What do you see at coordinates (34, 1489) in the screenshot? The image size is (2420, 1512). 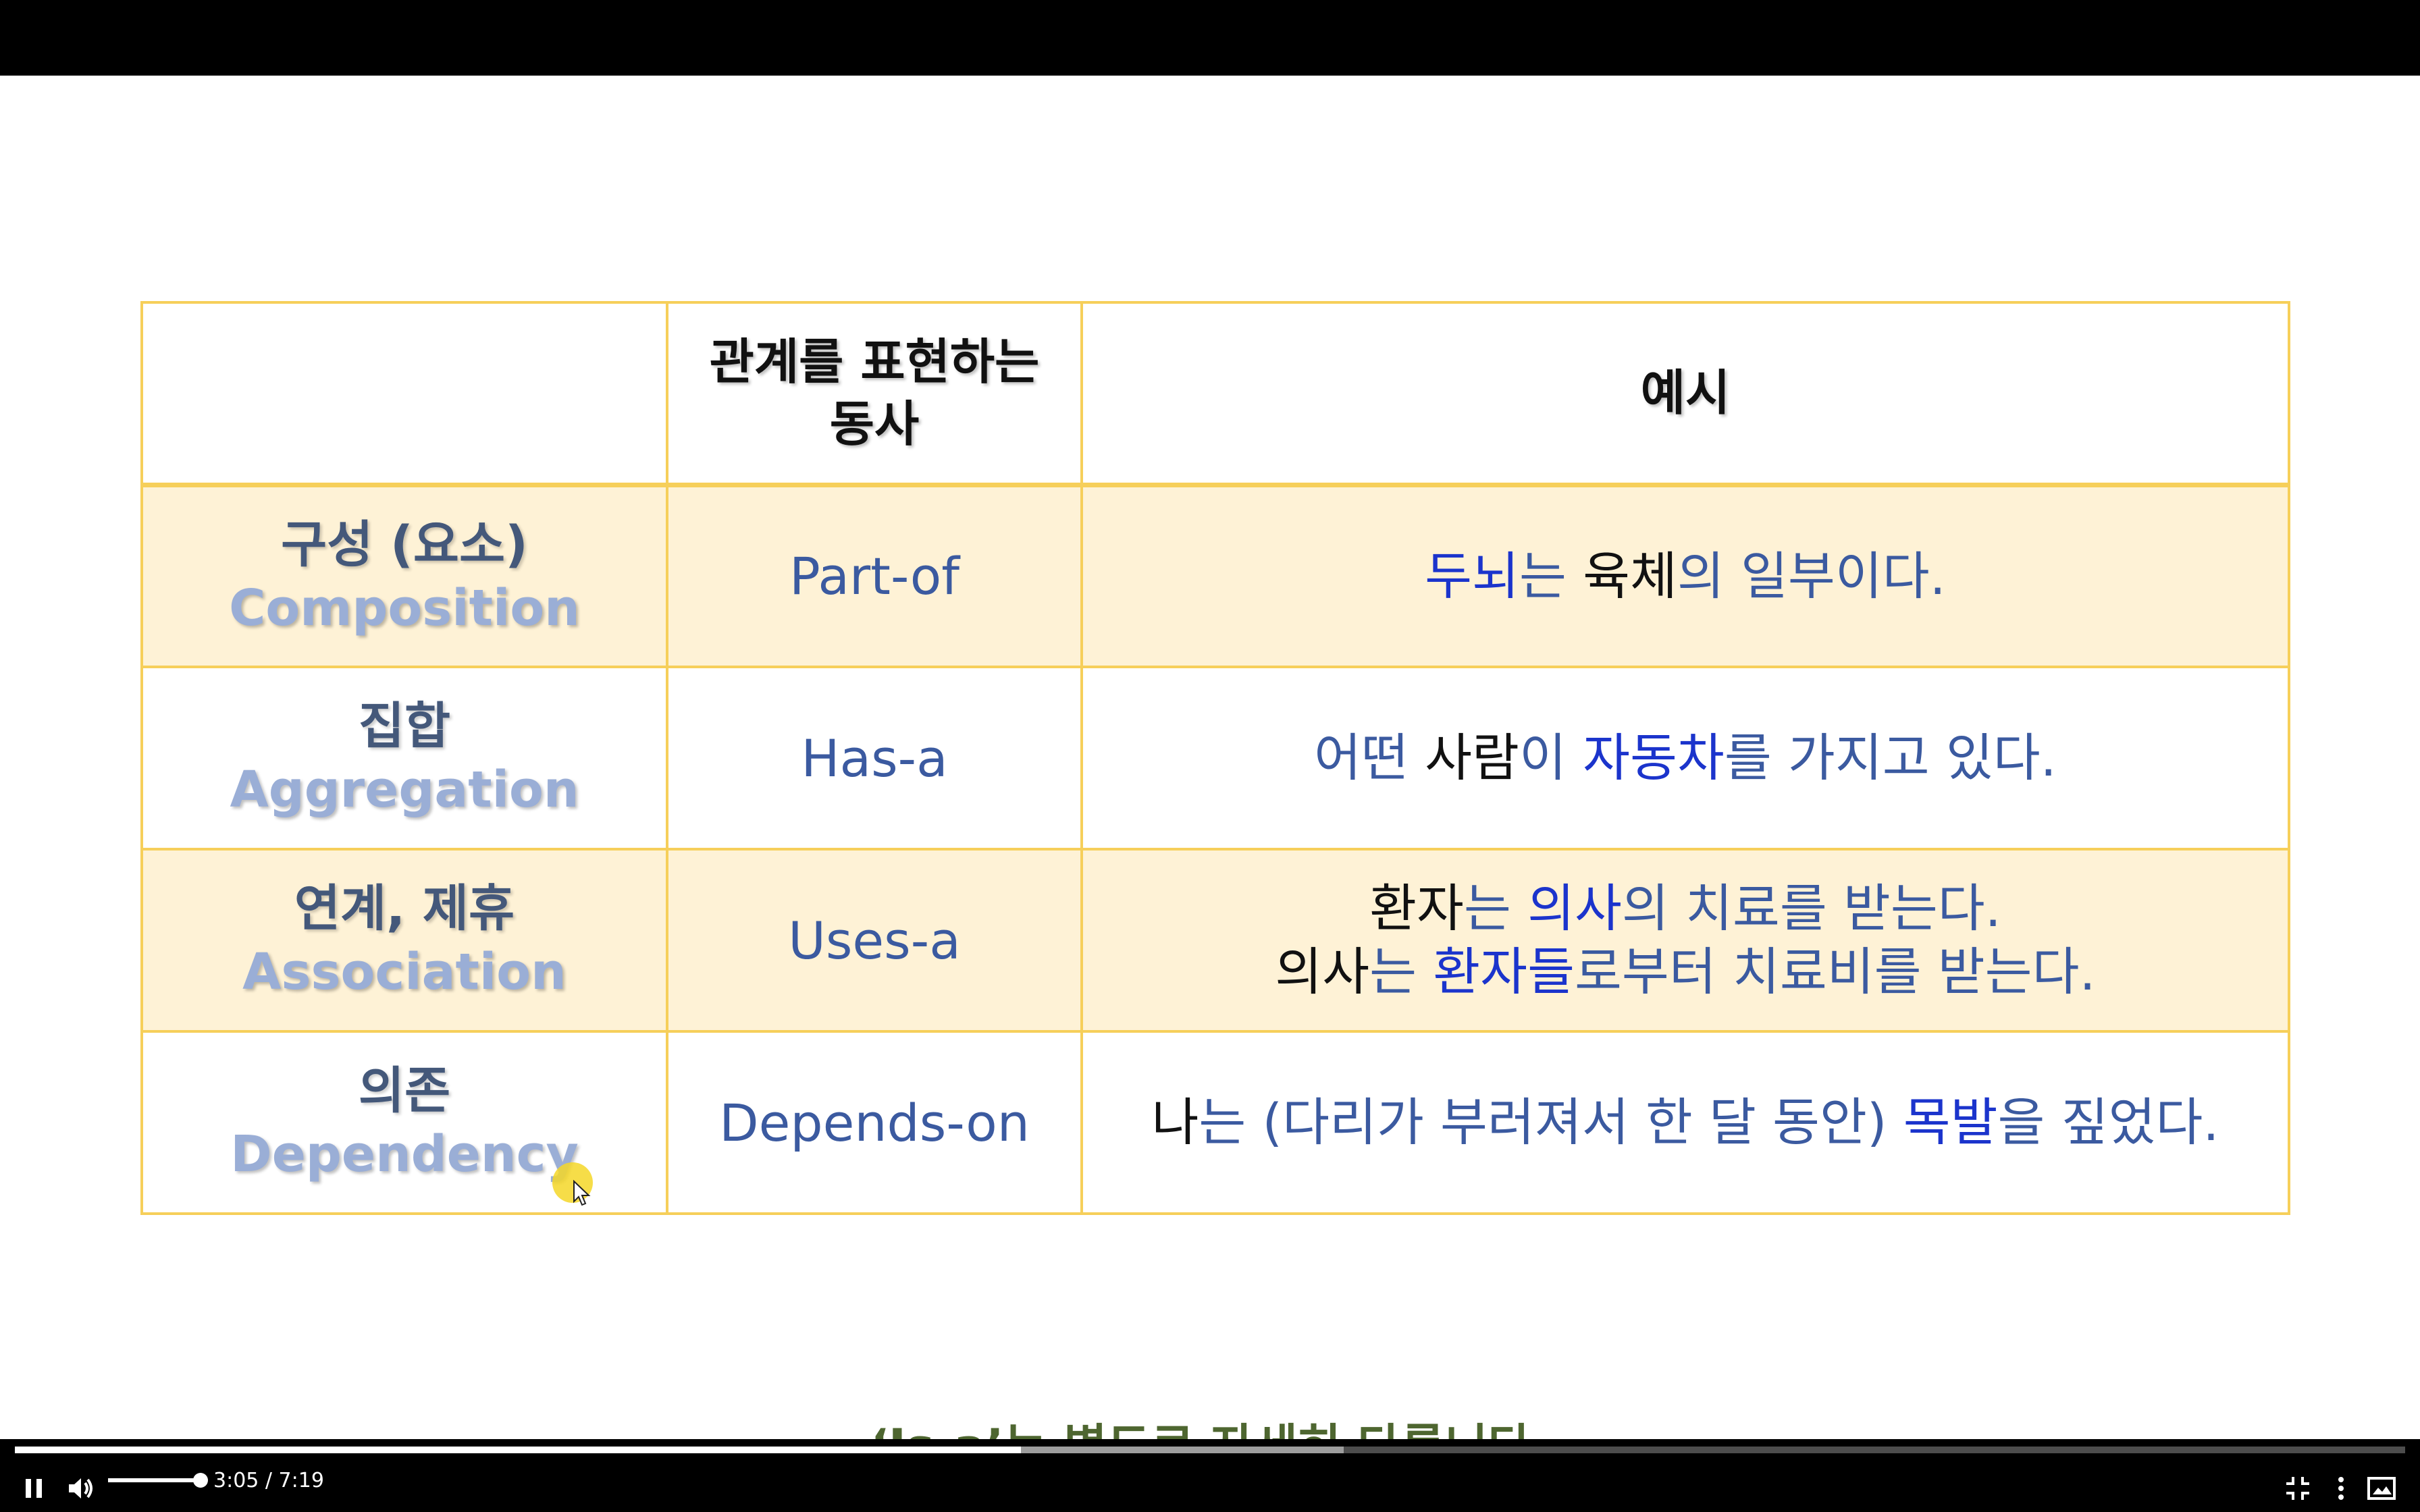 I see `pause-icon` at bounding box center [34, 1489].